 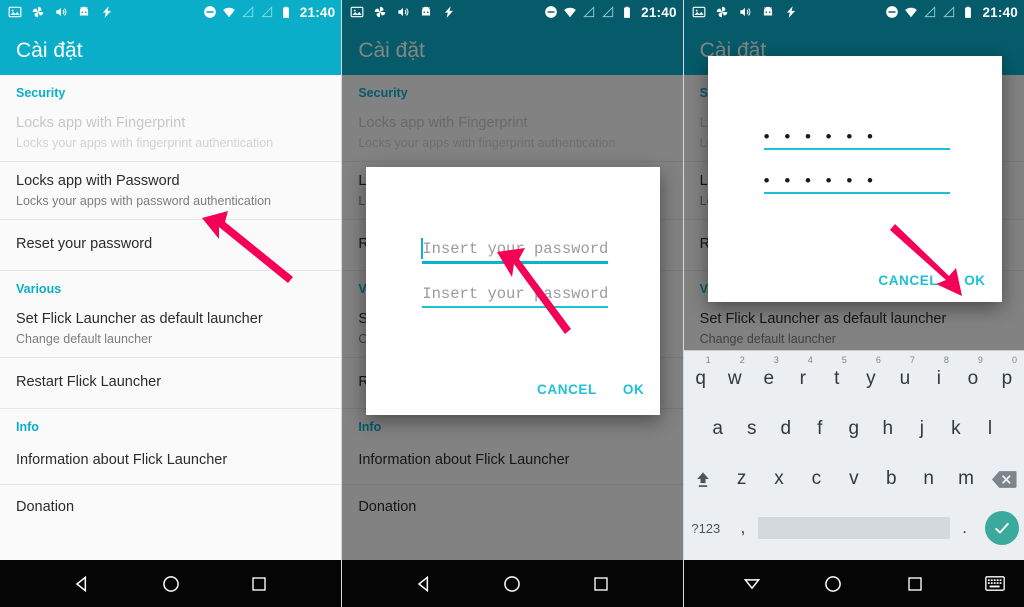 I want to click on key-n: n, so click(x=928, y=479).